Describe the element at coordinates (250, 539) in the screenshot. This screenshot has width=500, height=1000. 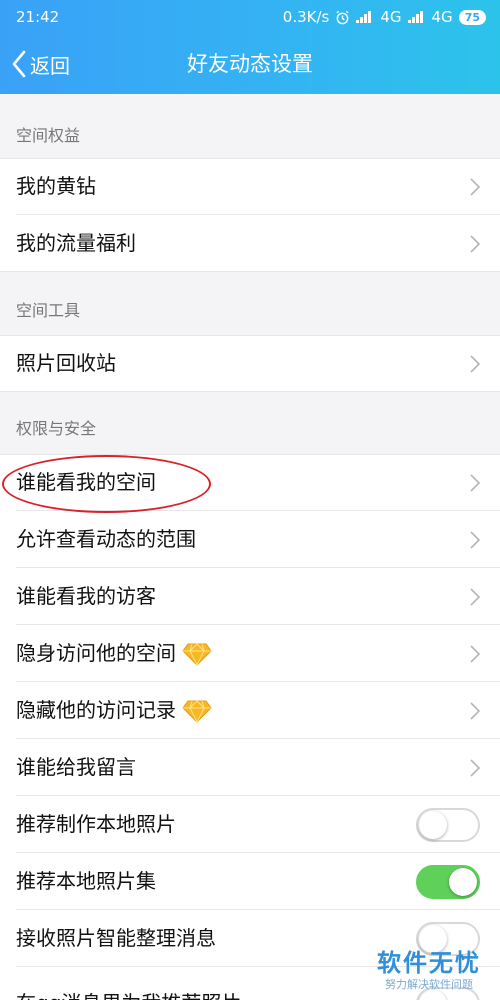
I see `row-allowed-feed-range: 允许查看动态的范围` at that location.